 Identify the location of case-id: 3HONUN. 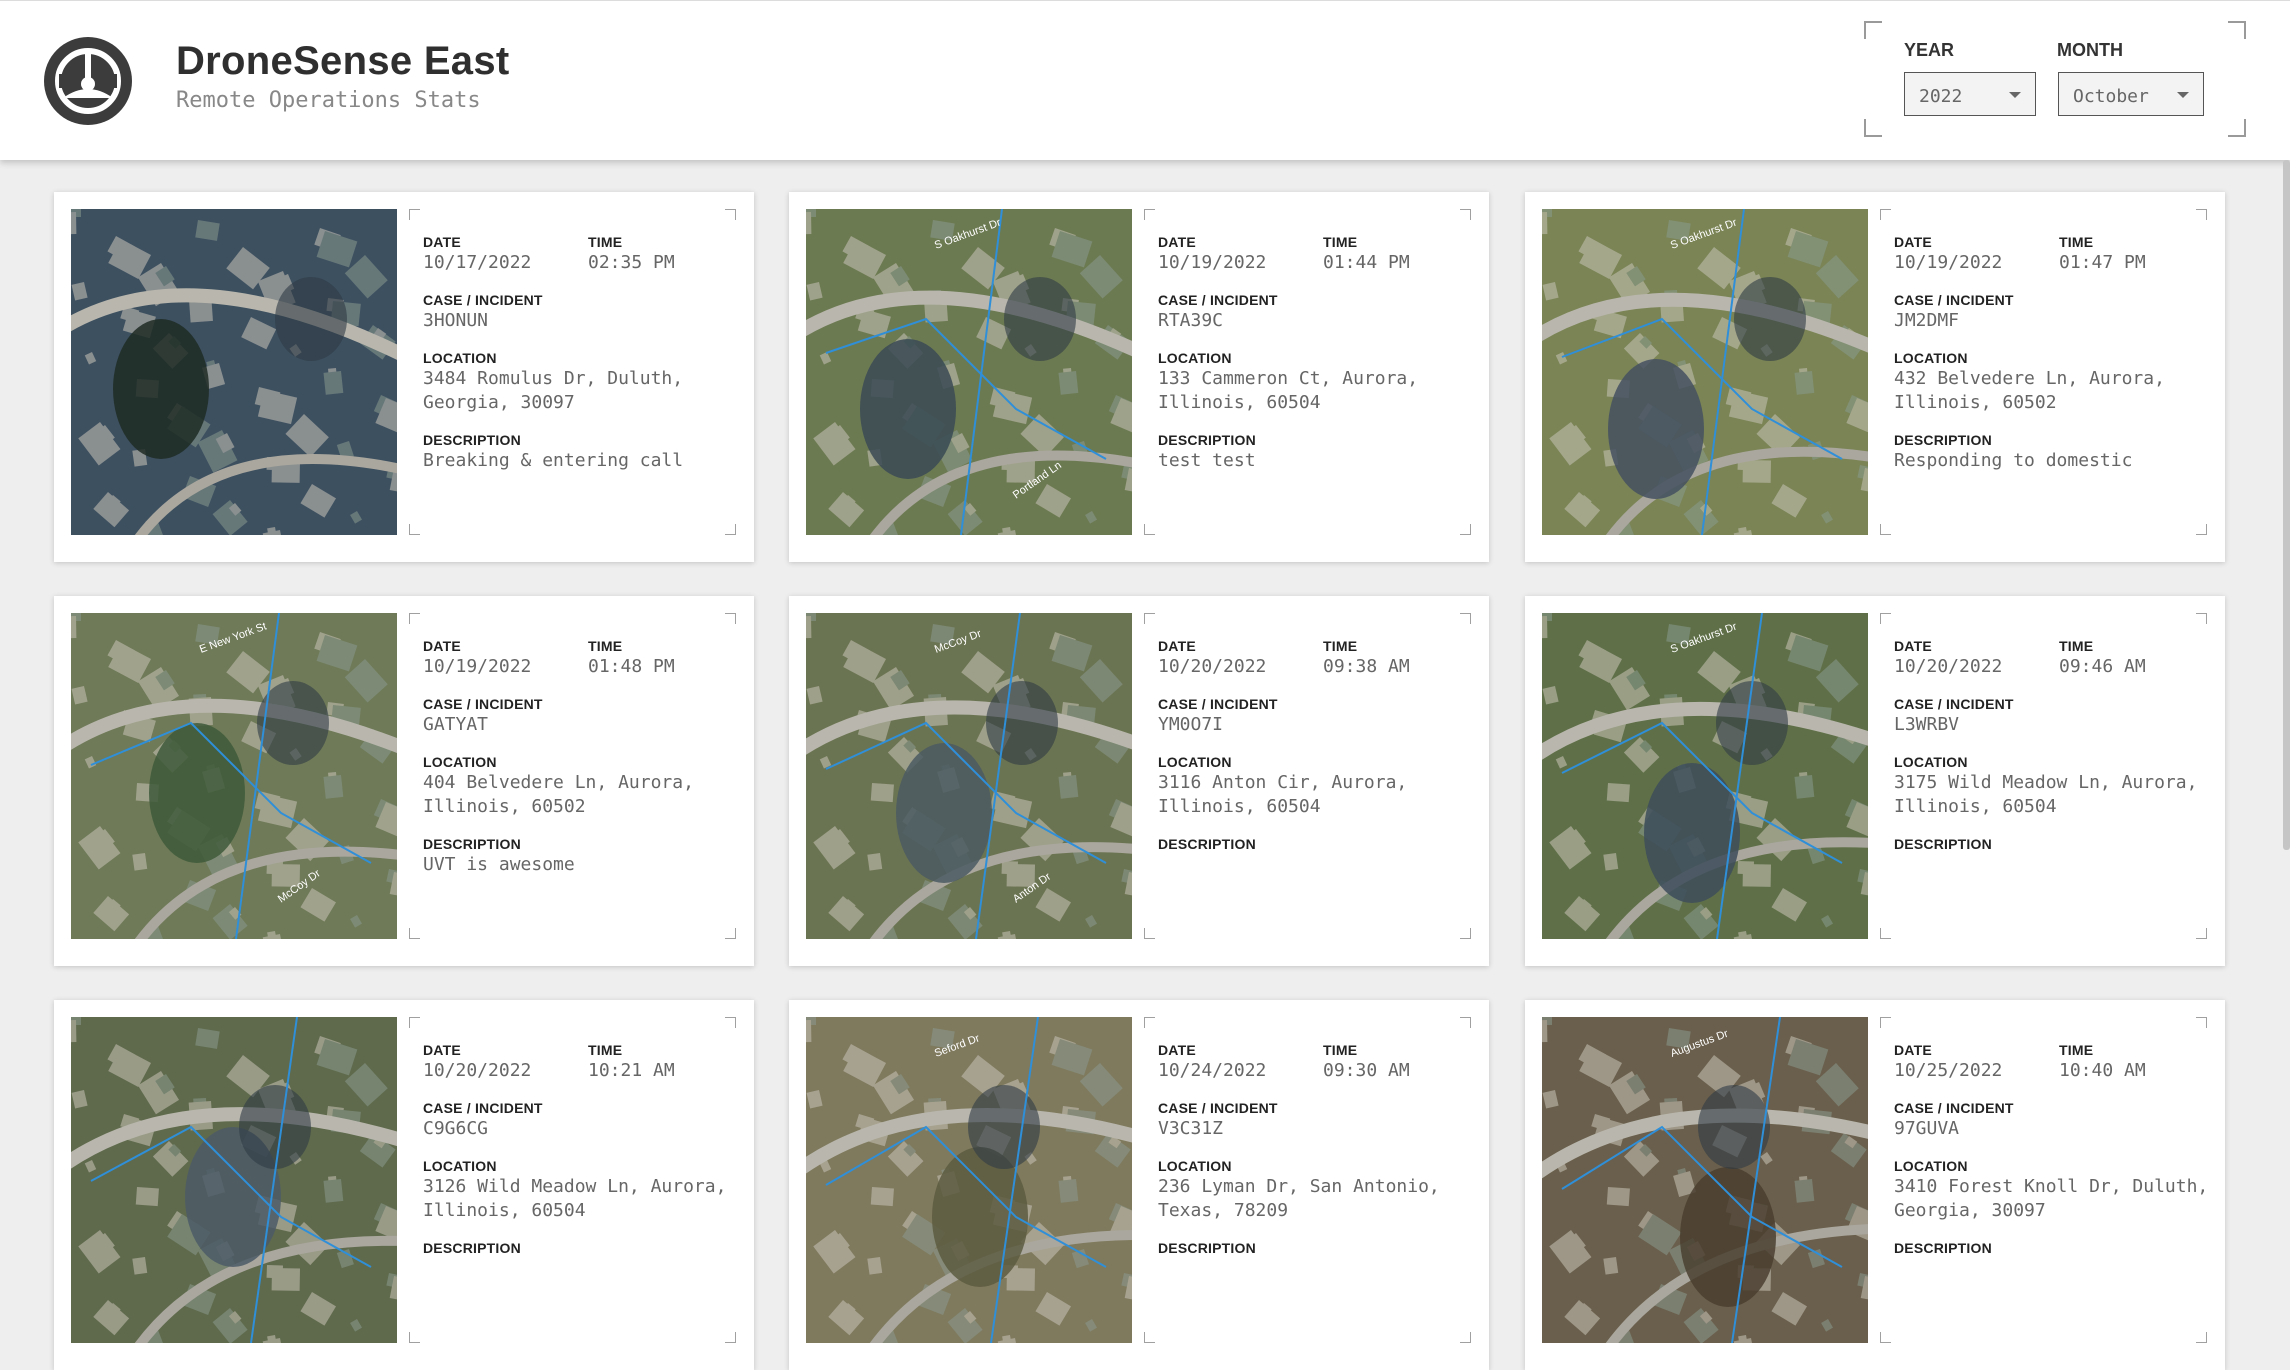
(456, 320).